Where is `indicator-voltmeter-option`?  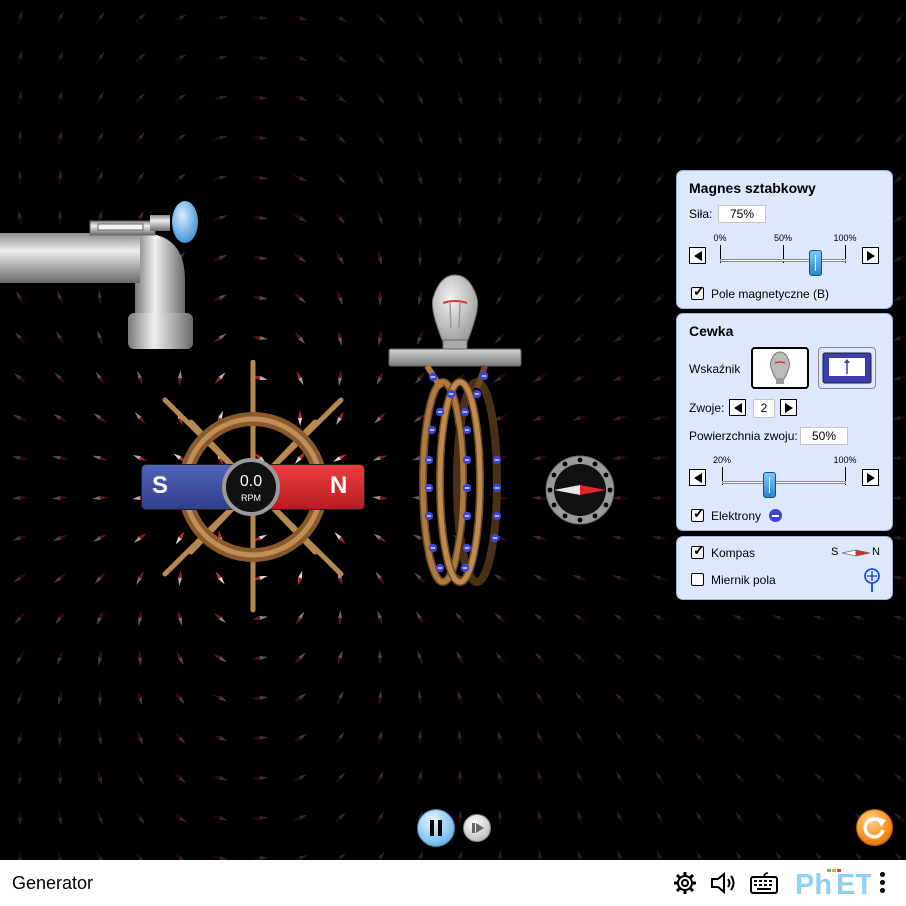
indicator-voltmeter-option is located at coordinates (847, 368).